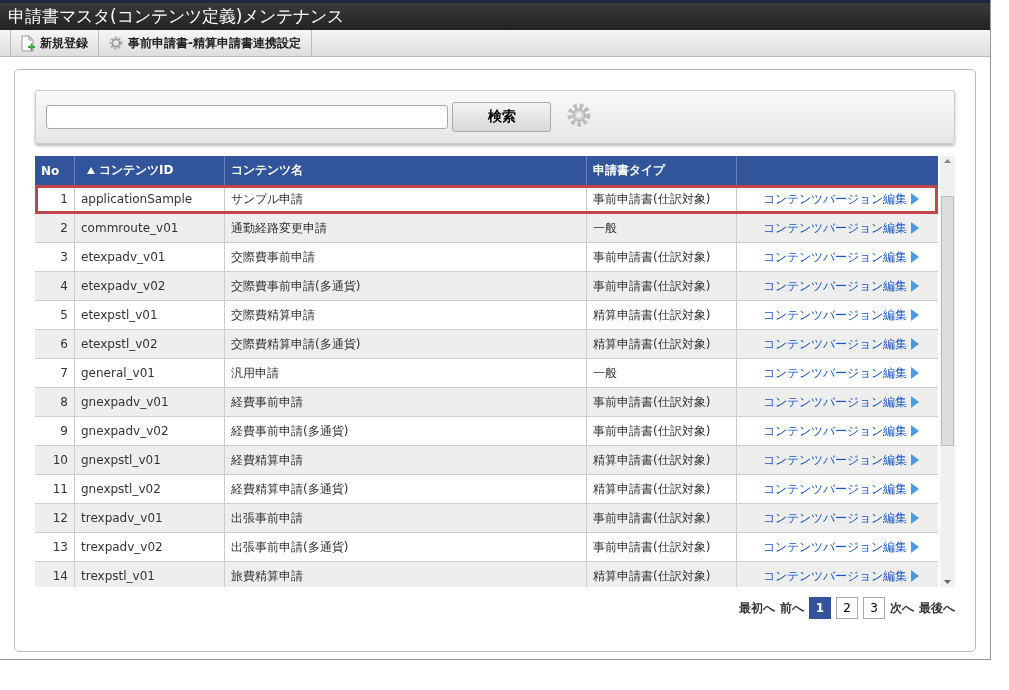 This screenshot has width=1009, height=690. What do you see at coordinates (792, 608) in the screenshot?
I see `previous-page-link: 前へ` at bounding box center [792, 608].